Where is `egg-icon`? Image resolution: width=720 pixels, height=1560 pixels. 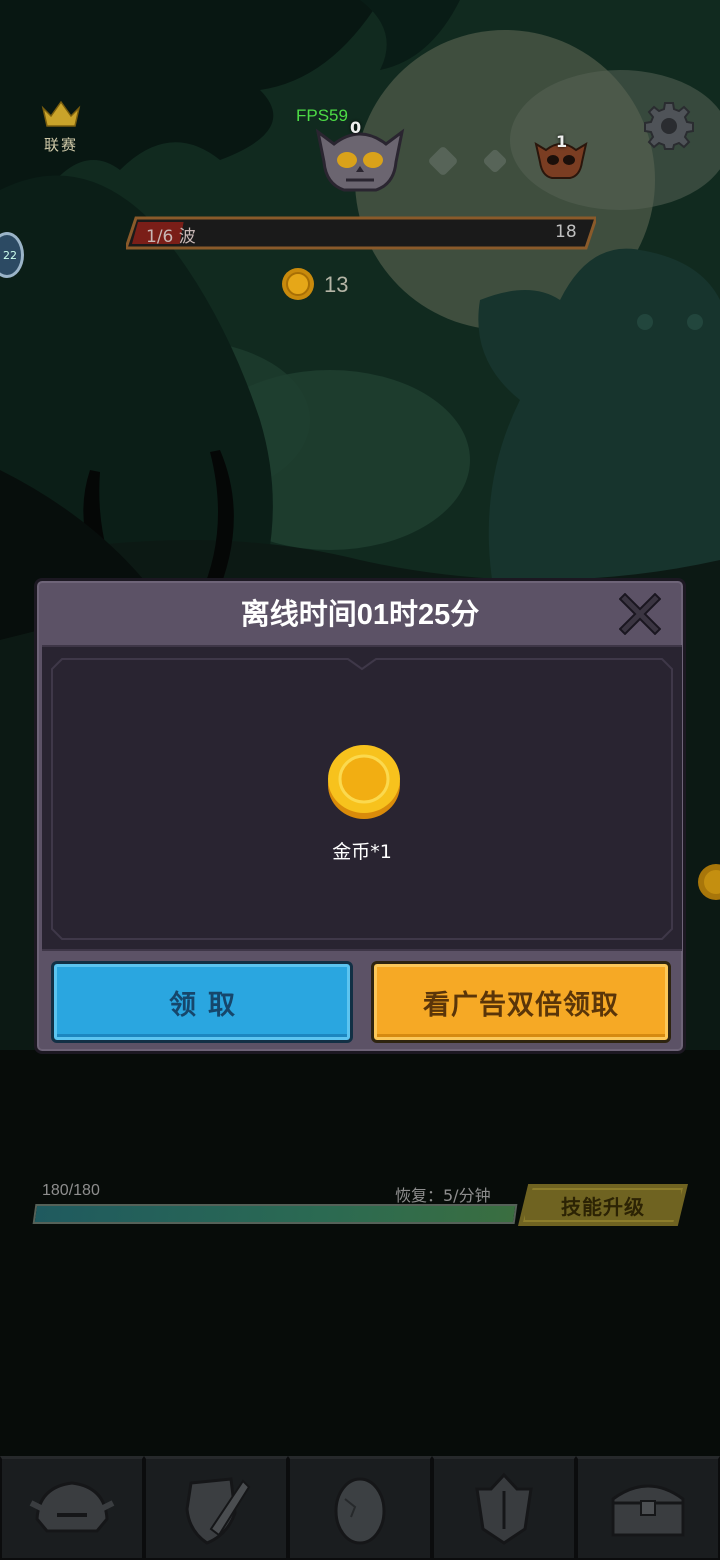
egg-icon is located at coordinates (360, 1510).